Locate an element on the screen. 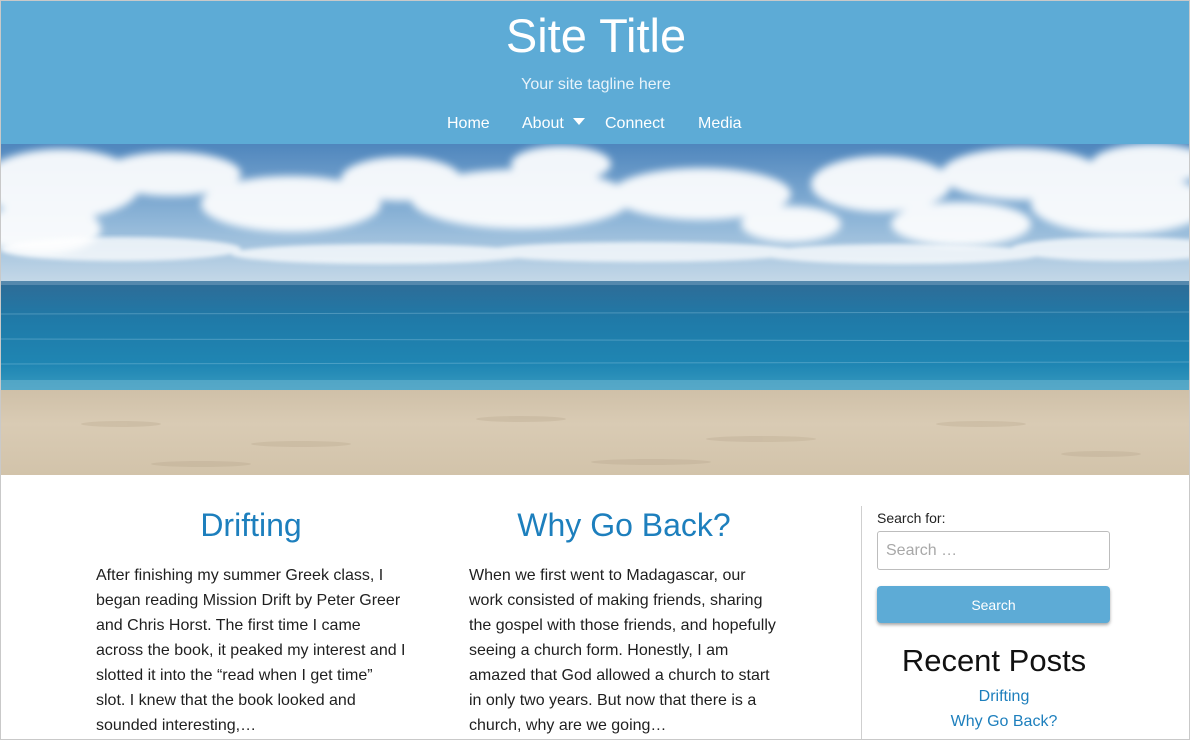 Image resolution: width=1190 pixels, height=740 pixels. nav-item-home: Home is located at coordinates (468, 124).